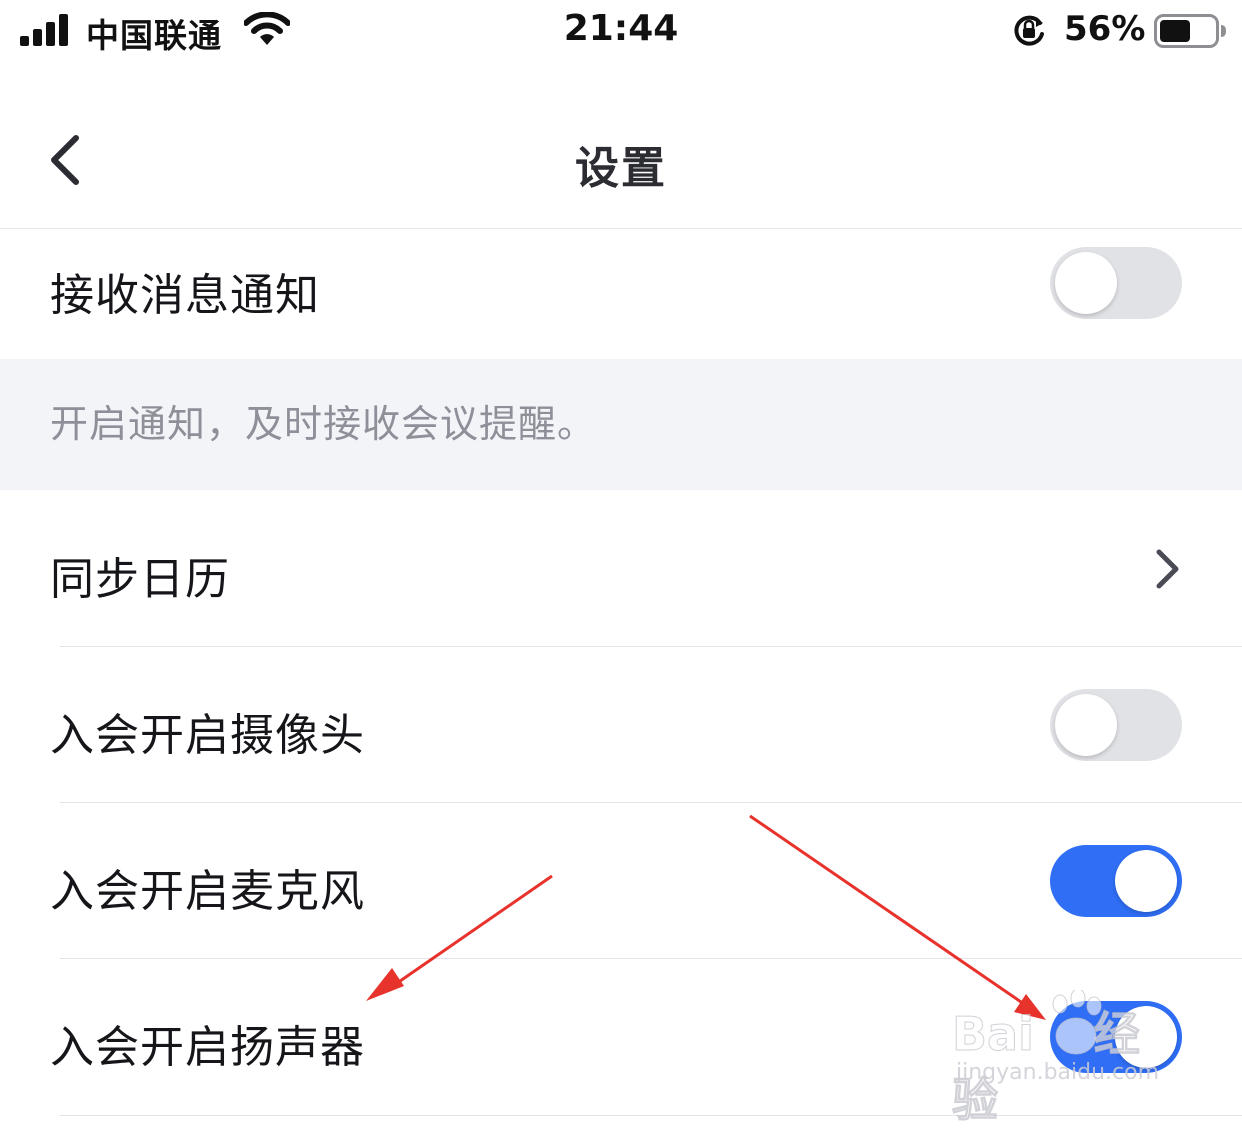 The width and height of the screenshot is (1242, 1130). Describe the element at coordinates (621, 725) in the screenshot. I see `setting-row-camera: 入会开启摄像头` at that location.